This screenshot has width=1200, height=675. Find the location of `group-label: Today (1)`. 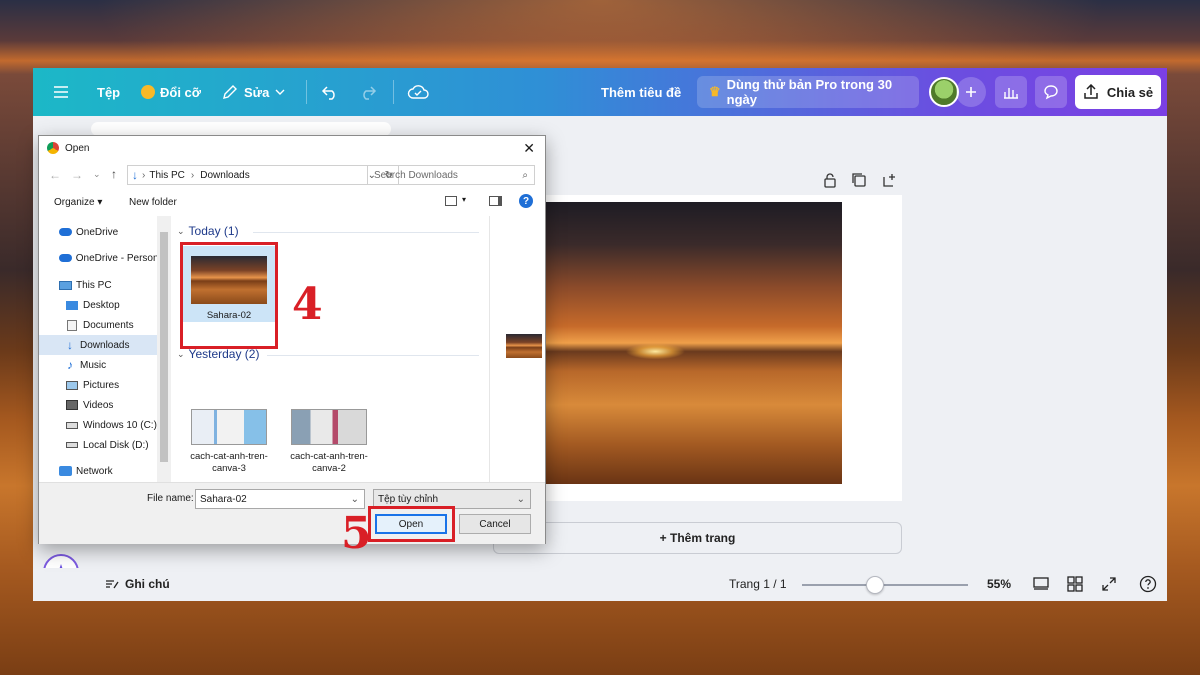

group-label: Today (1) is located at coordinates (213, 231).